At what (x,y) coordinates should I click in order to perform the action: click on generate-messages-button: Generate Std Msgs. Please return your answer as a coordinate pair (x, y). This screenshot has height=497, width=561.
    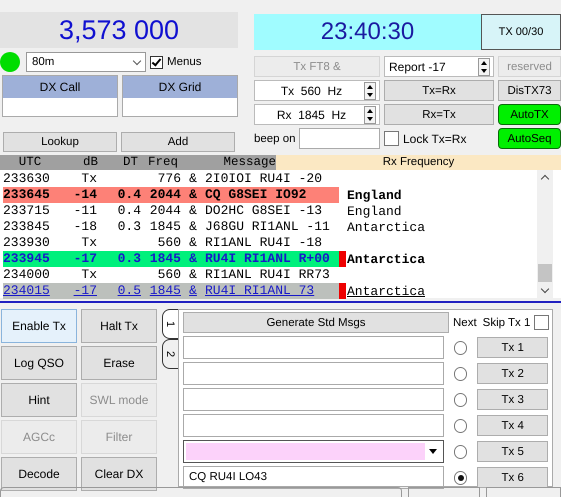
    Looking at the image, I should click on (316, 322).